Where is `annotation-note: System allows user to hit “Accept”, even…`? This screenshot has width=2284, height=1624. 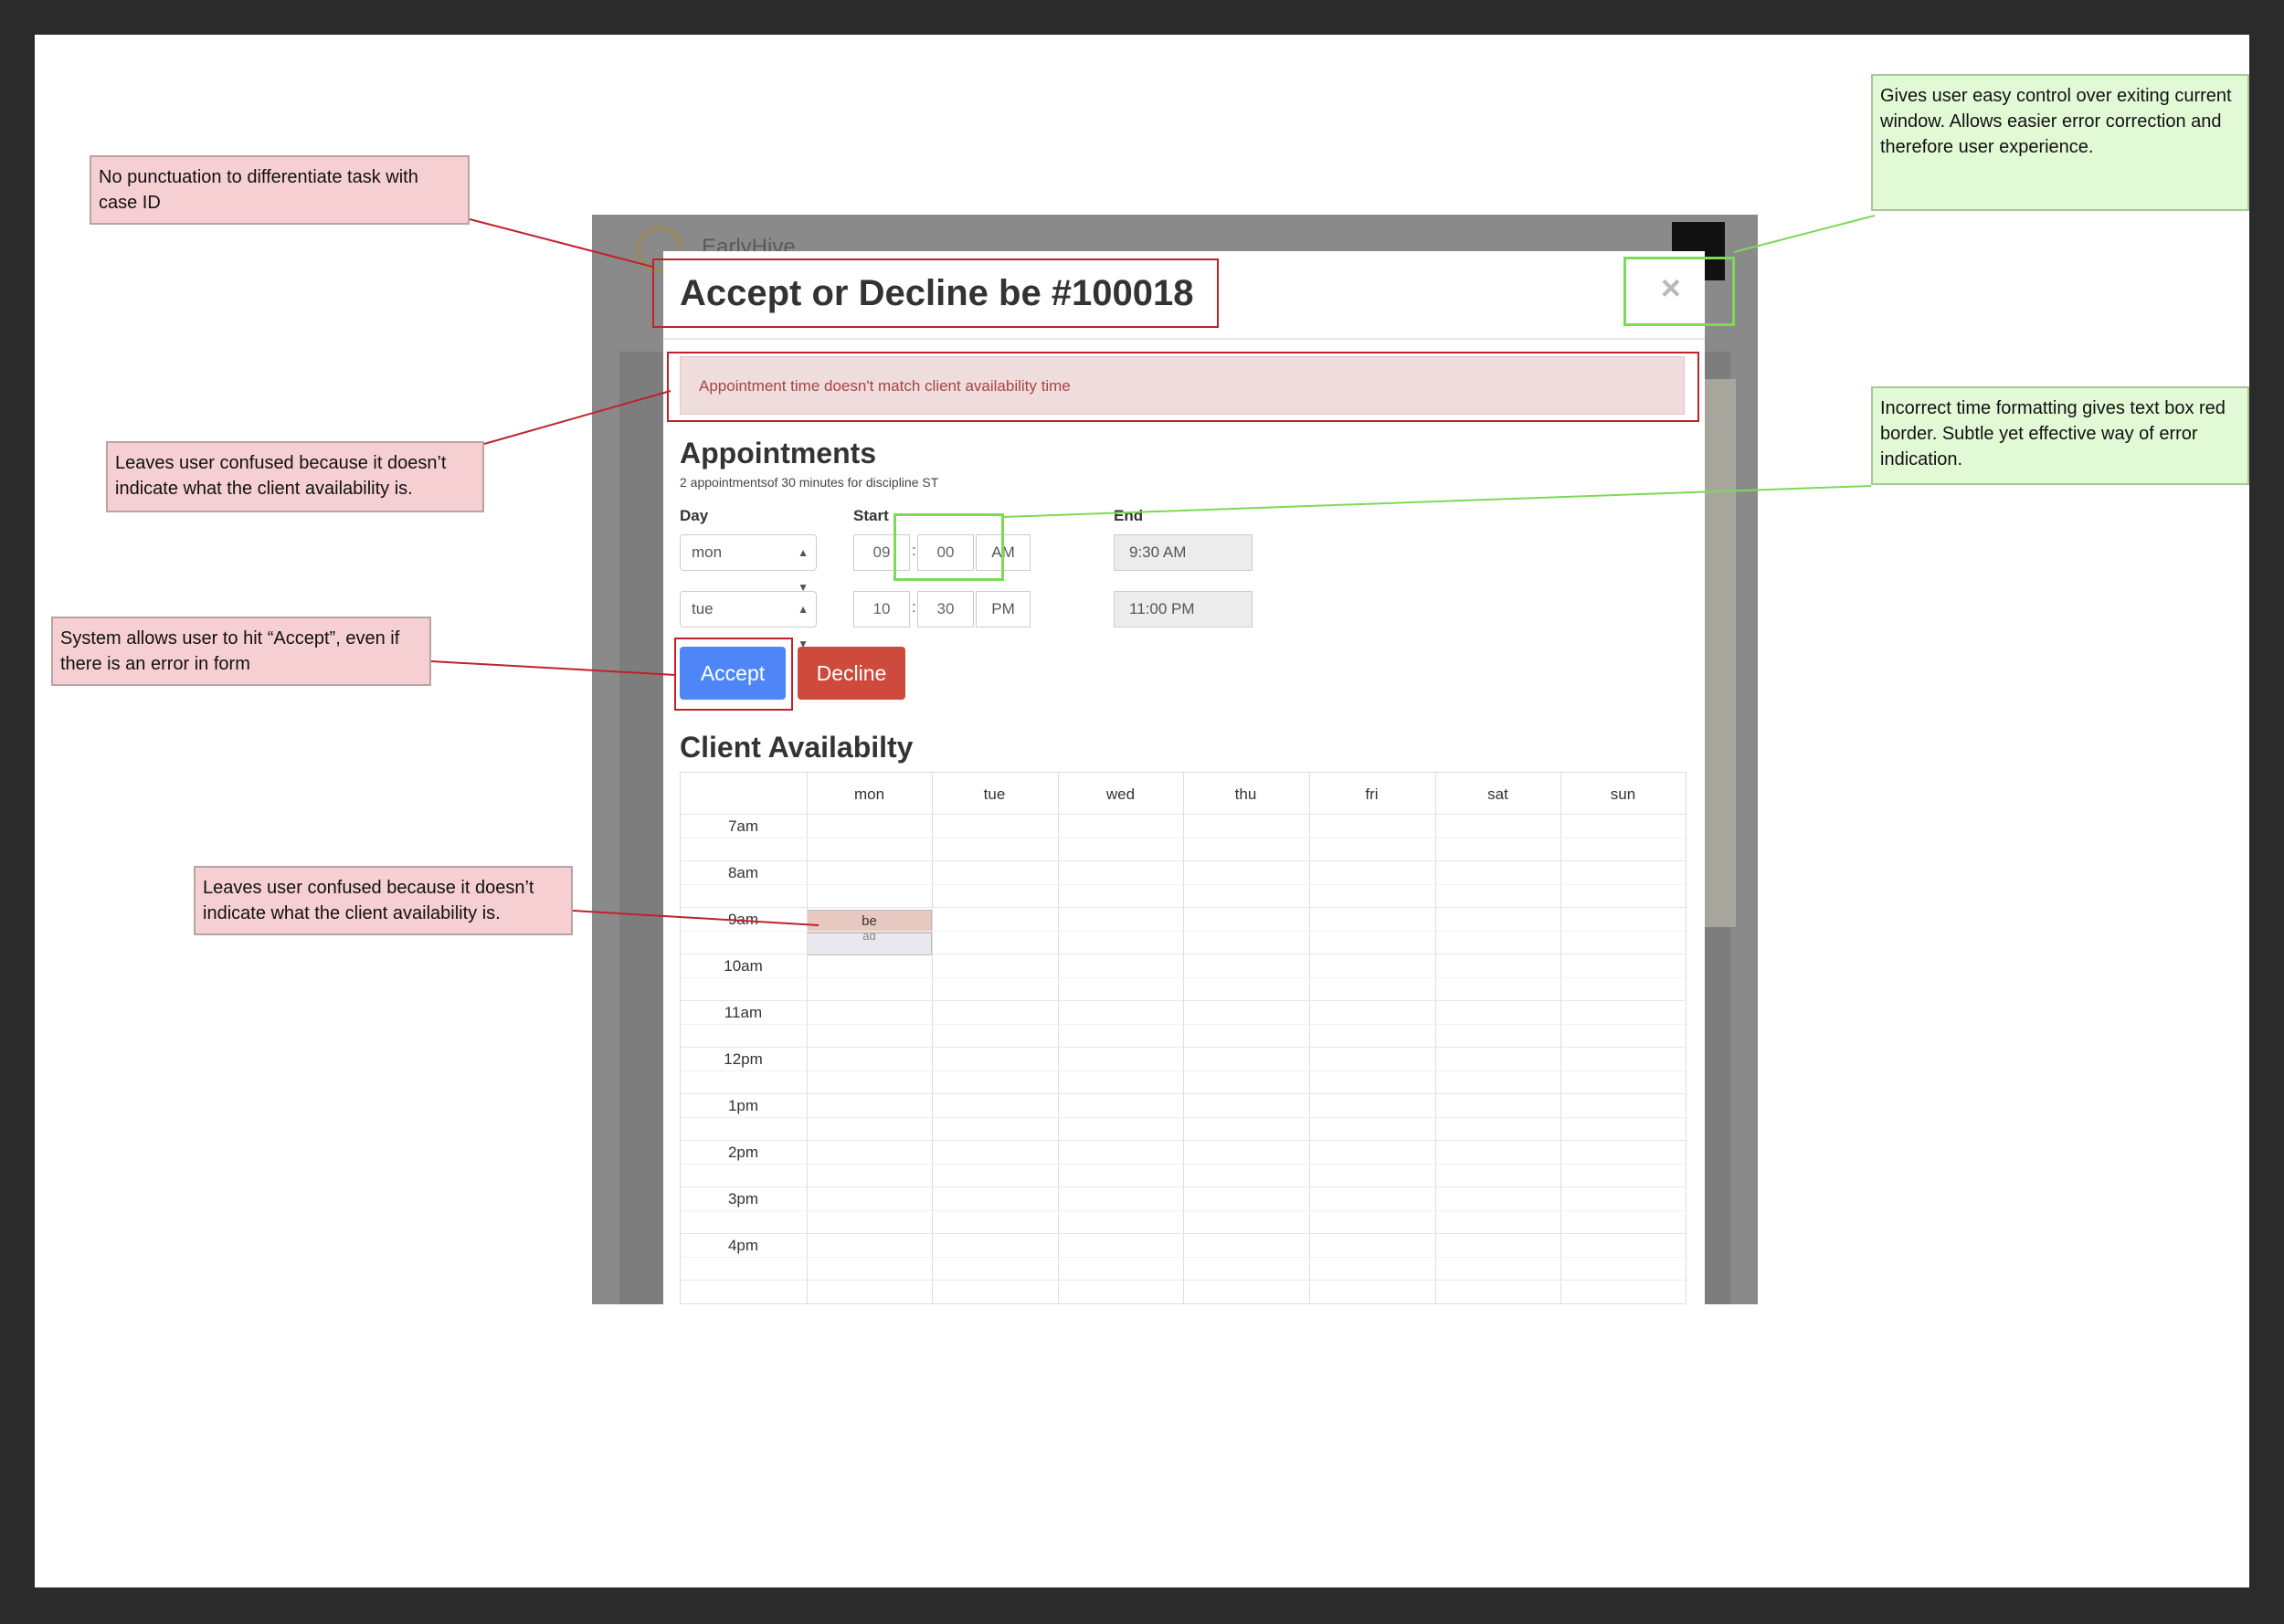
annotation-note: System allows user to hit “Accept”, even… is located at coordinates (241, 652).